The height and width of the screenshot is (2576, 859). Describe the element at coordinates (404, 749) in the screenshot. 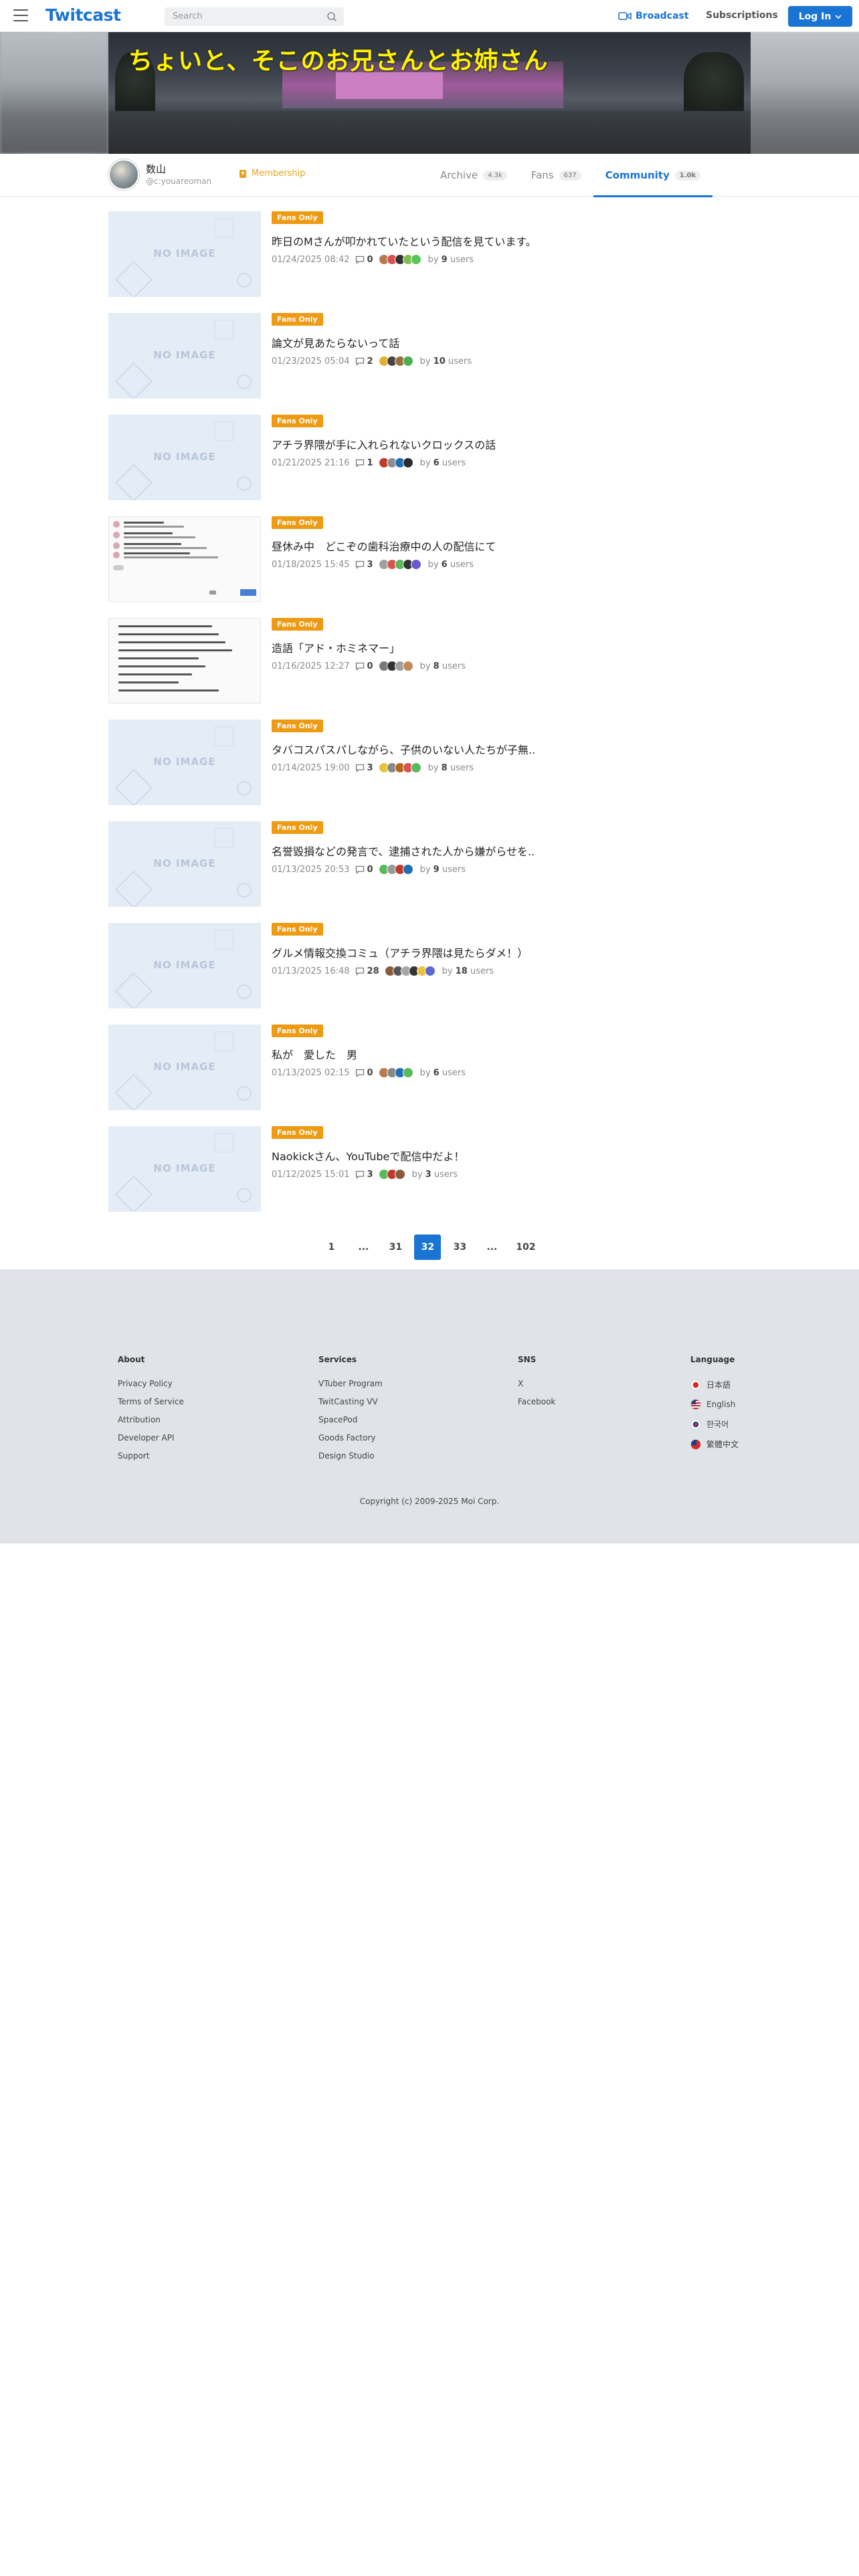

I see `post-title: タバコスパスパしながら、子供のいない人たちが子無..` at that location.